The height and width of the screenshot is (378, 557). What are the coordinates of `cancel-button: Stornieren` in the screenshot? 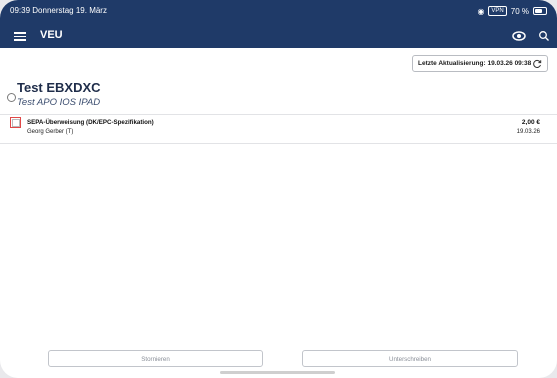 It's located at (155, 358).